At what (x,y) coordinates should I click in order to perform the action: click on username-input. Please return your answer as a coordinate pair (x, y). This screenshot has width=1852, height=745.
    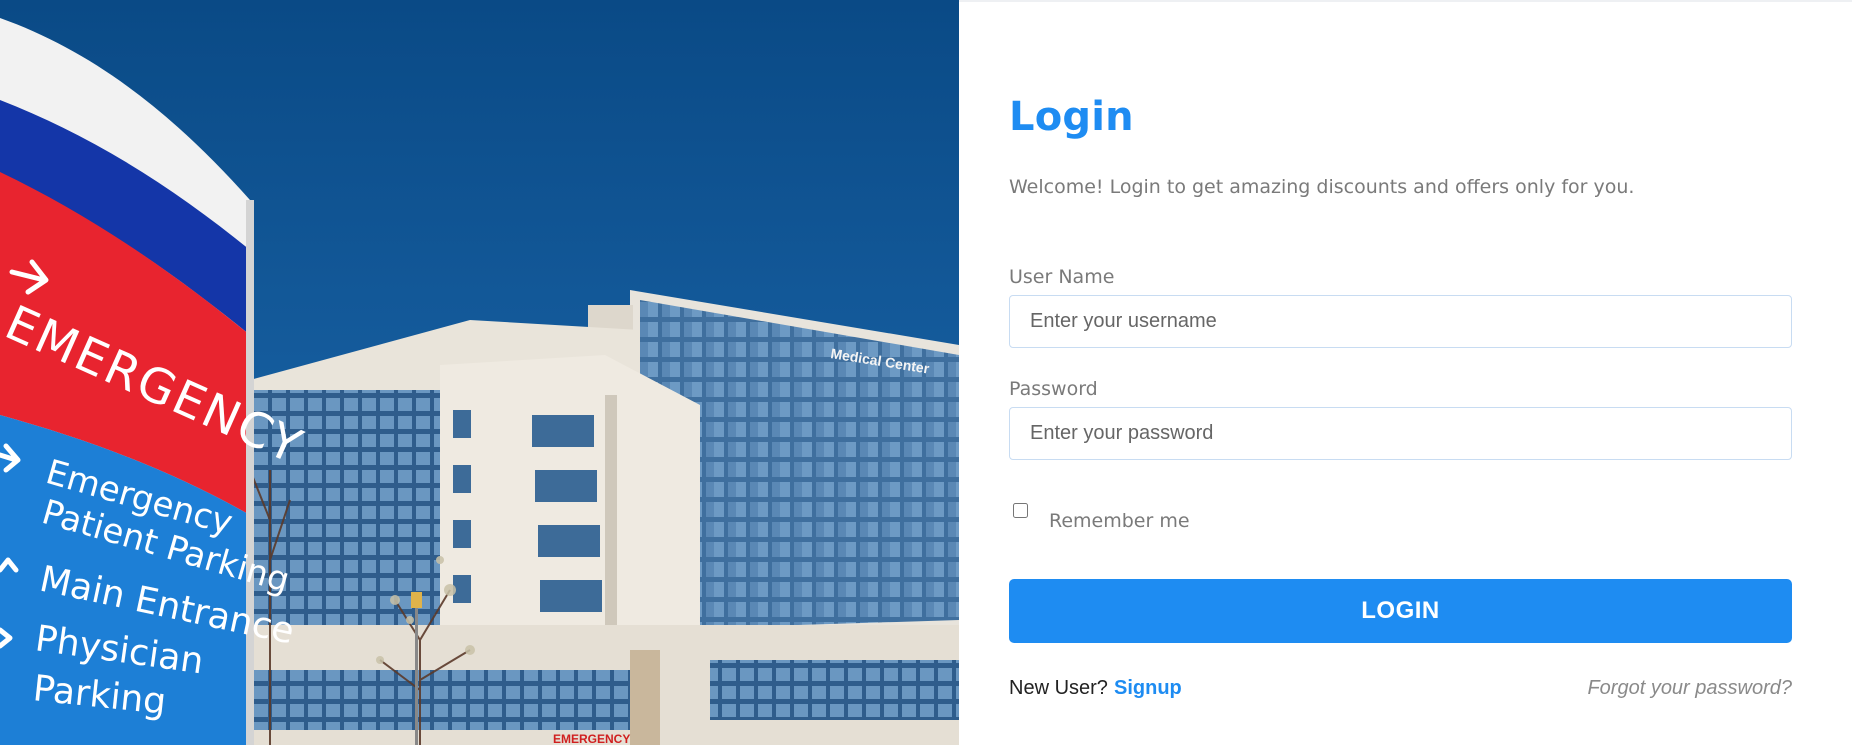
    Looking at the image, I should click on (1400, 321).